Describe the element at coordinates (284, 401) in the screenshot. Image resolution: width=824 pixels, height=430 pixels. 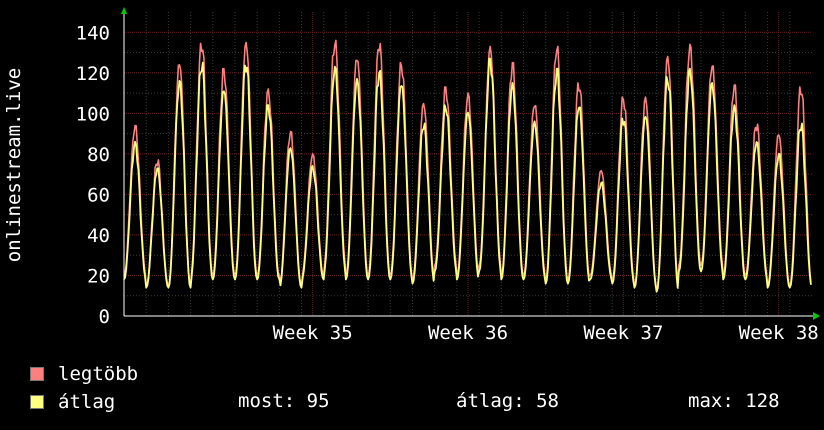
I see `stat-now: most: 95` at that location.